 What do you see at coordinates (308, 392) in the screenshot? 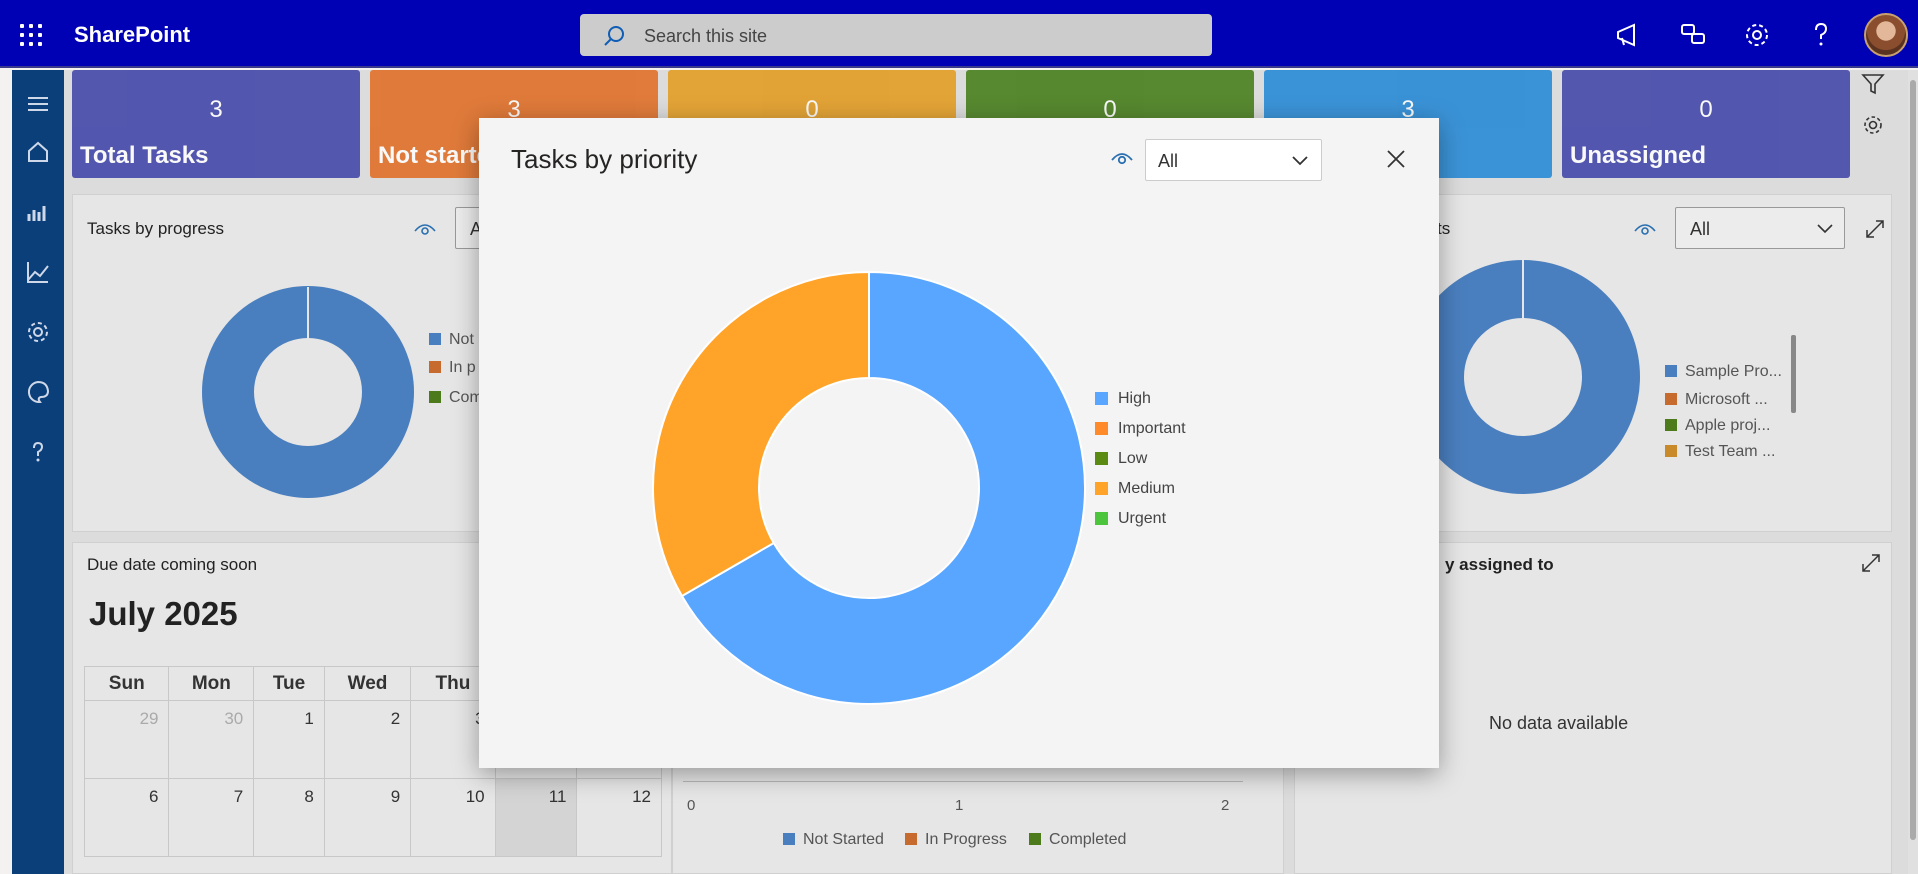
I see `progress-donut` at bounding box center [308, 392].